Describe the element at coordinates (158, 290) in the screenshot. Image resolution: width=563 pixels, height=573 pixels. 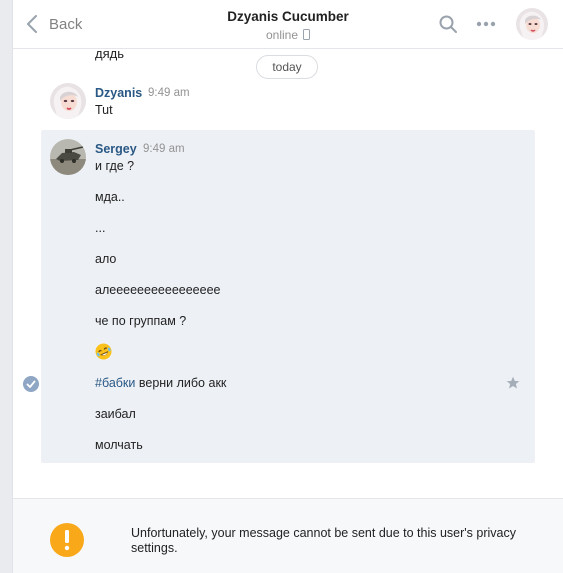
I see `message-text: алееееееееееееееее` at that location.